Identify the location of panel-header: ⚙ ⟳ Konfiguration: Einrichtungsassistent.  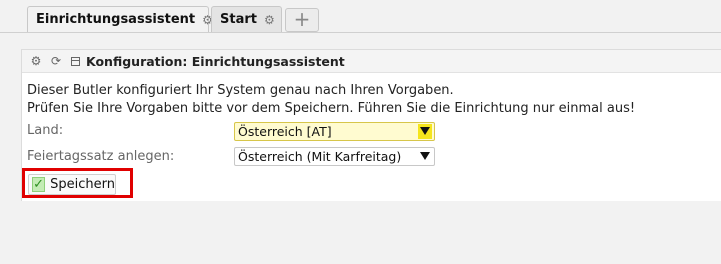
(371, 61).